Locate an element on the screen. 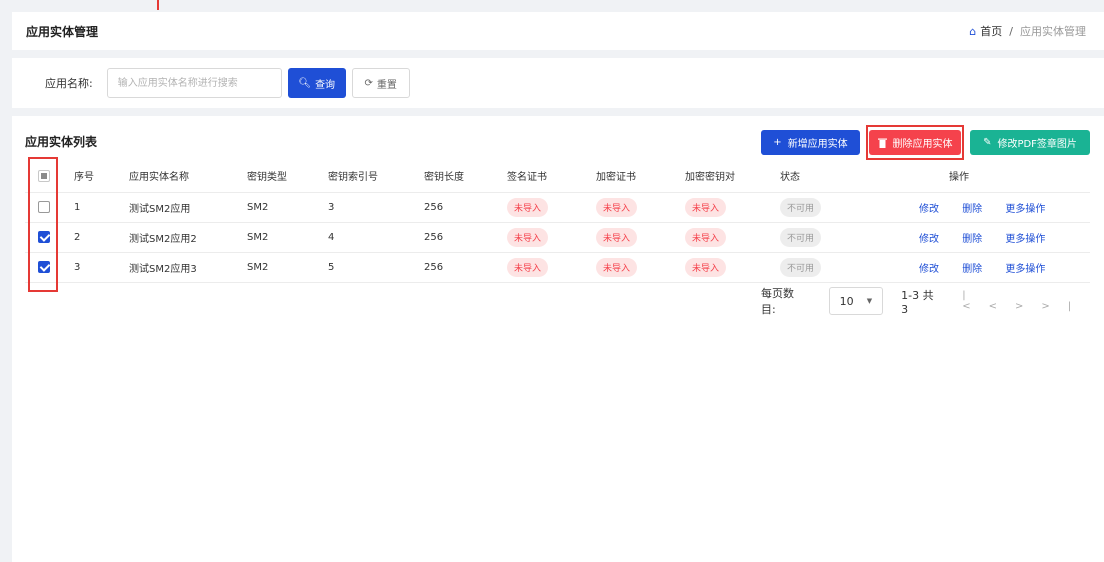  chevron-down-icon: ▼ is located at coordinates (869, 301).